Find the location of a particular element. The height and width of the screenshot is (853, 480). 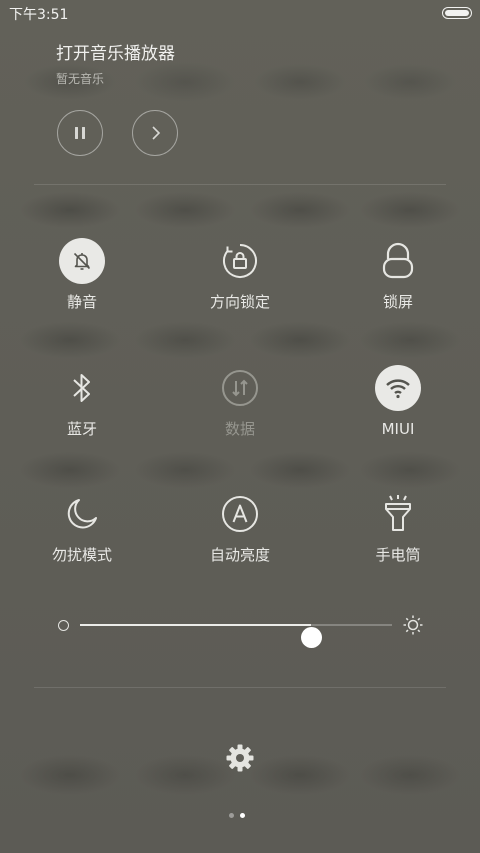

bell-off-icon is located at coordinates (82, 261).